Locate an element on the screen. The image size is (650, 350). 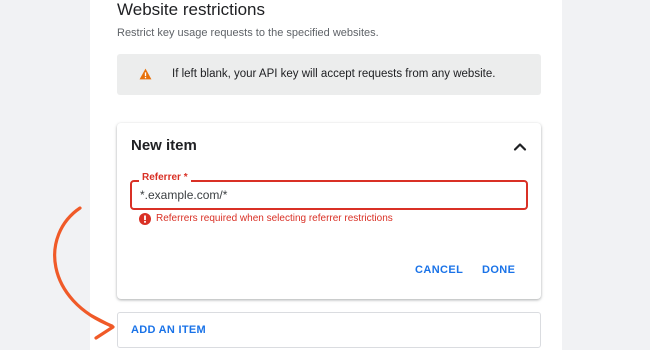
chevron-up-icon is located at coordinates (520, 147).